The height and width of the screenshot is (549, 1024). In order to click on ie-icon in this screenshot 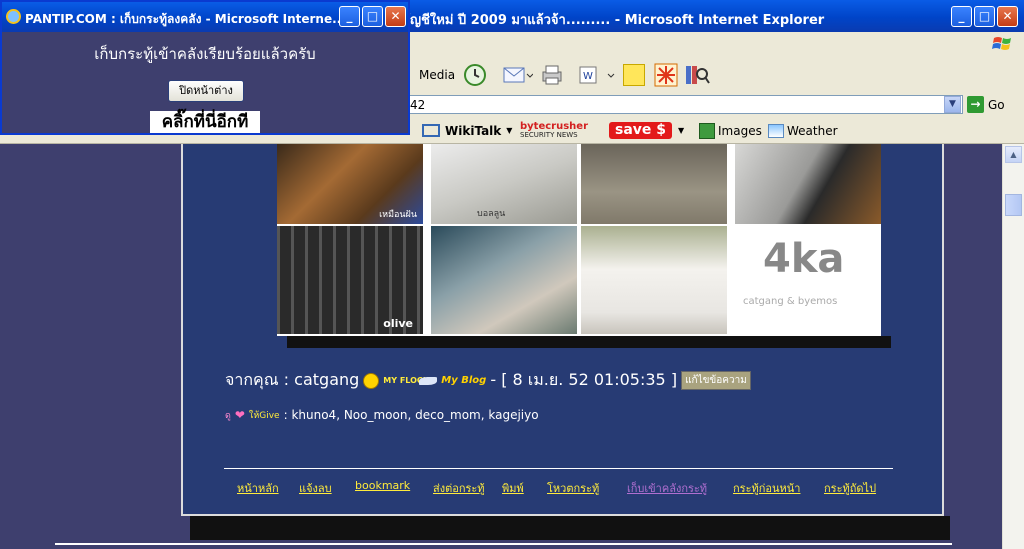, I will do `click(13, 16)`.